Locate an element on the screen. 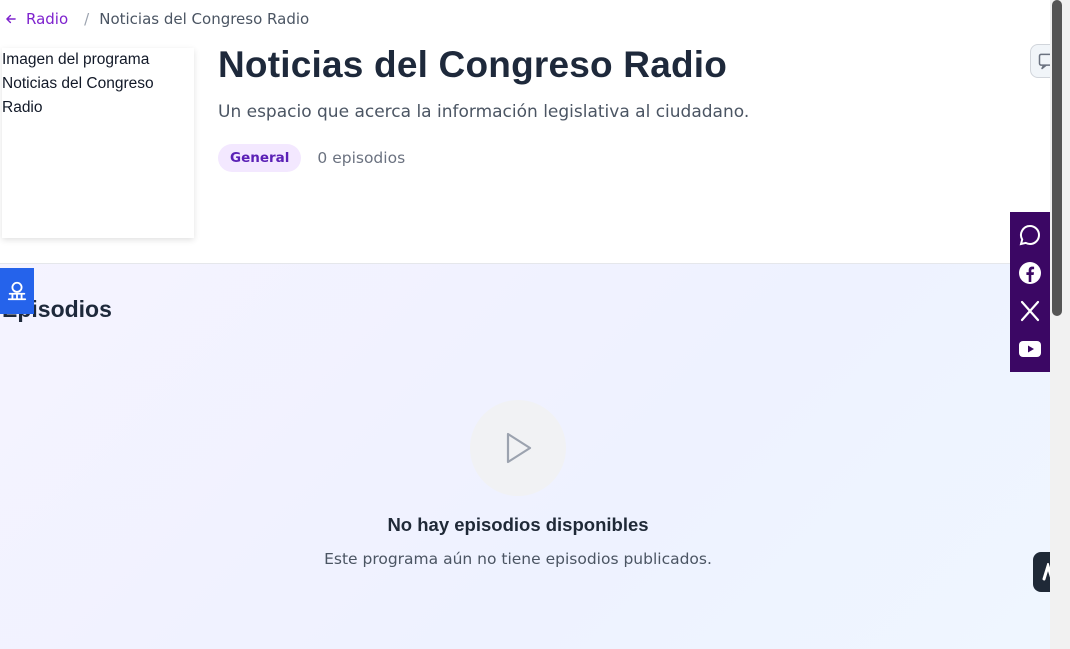  scrollbar-thumb is located at coordinates (1057, 158).